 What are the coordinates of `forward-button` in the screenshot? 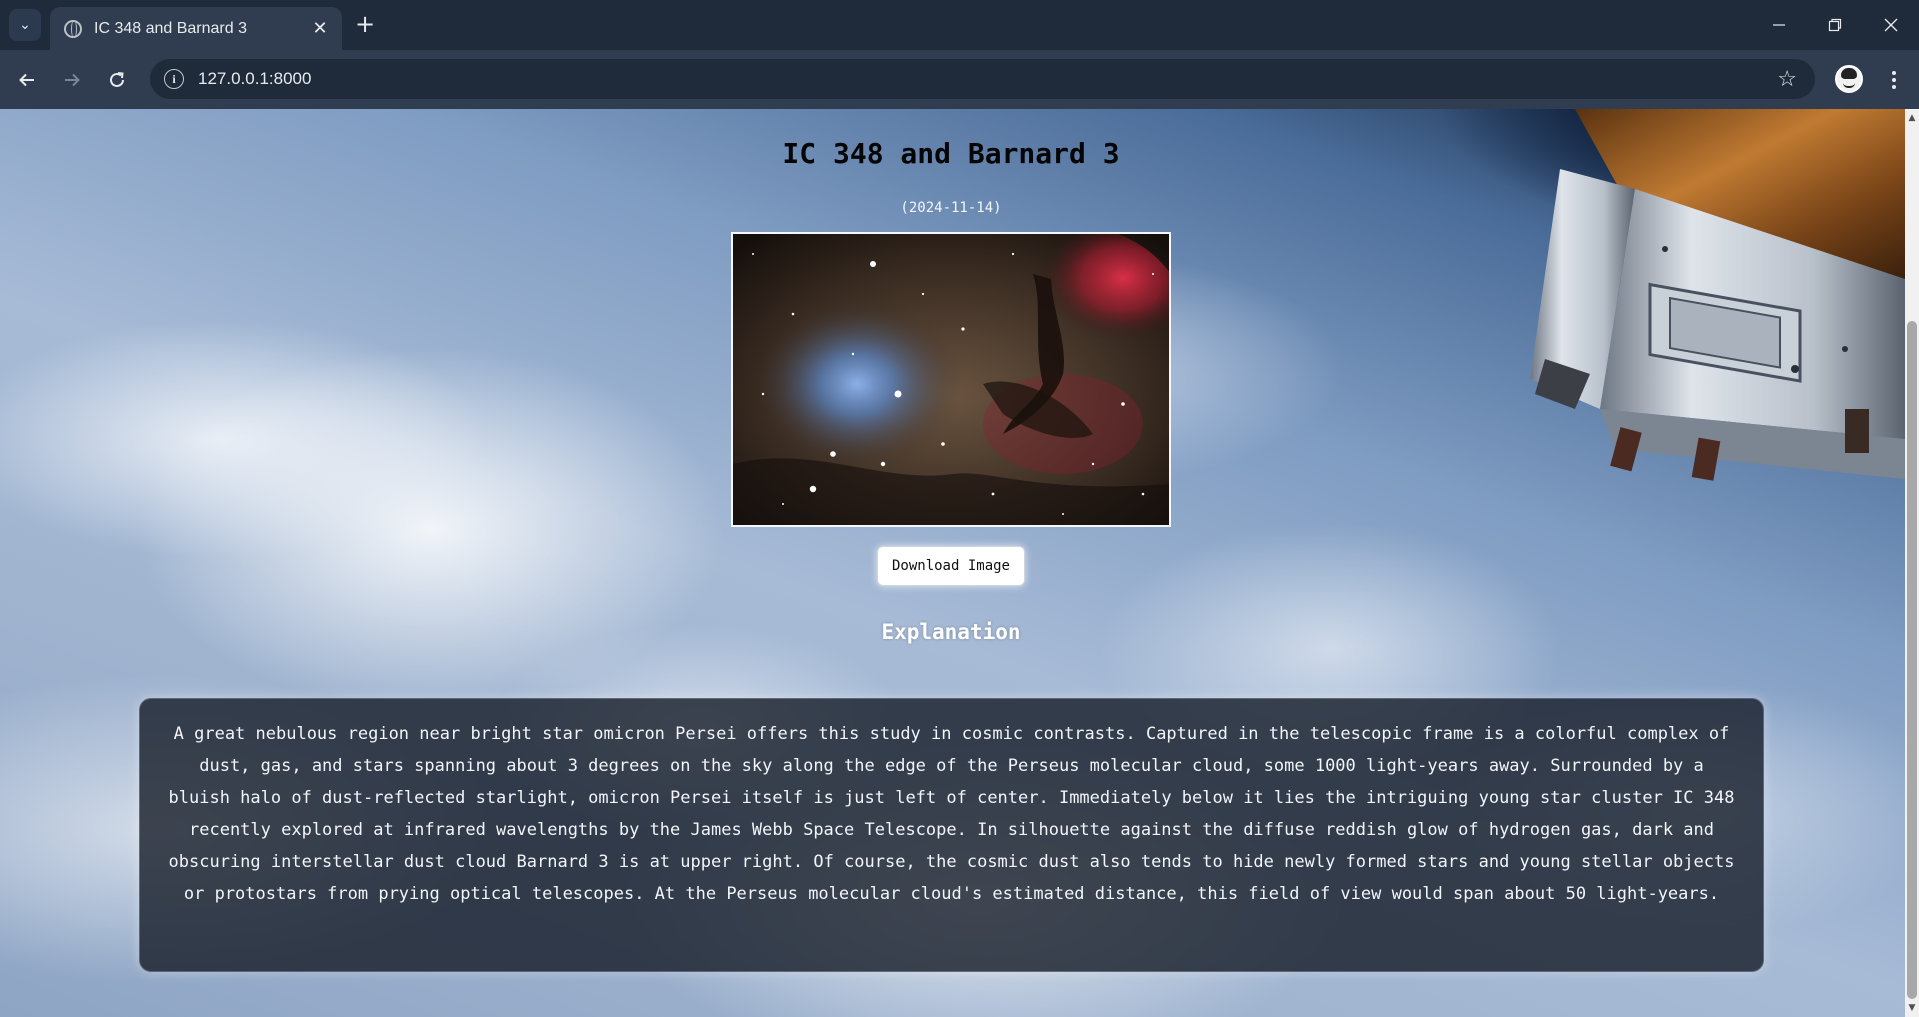 It's located at (72, 80).